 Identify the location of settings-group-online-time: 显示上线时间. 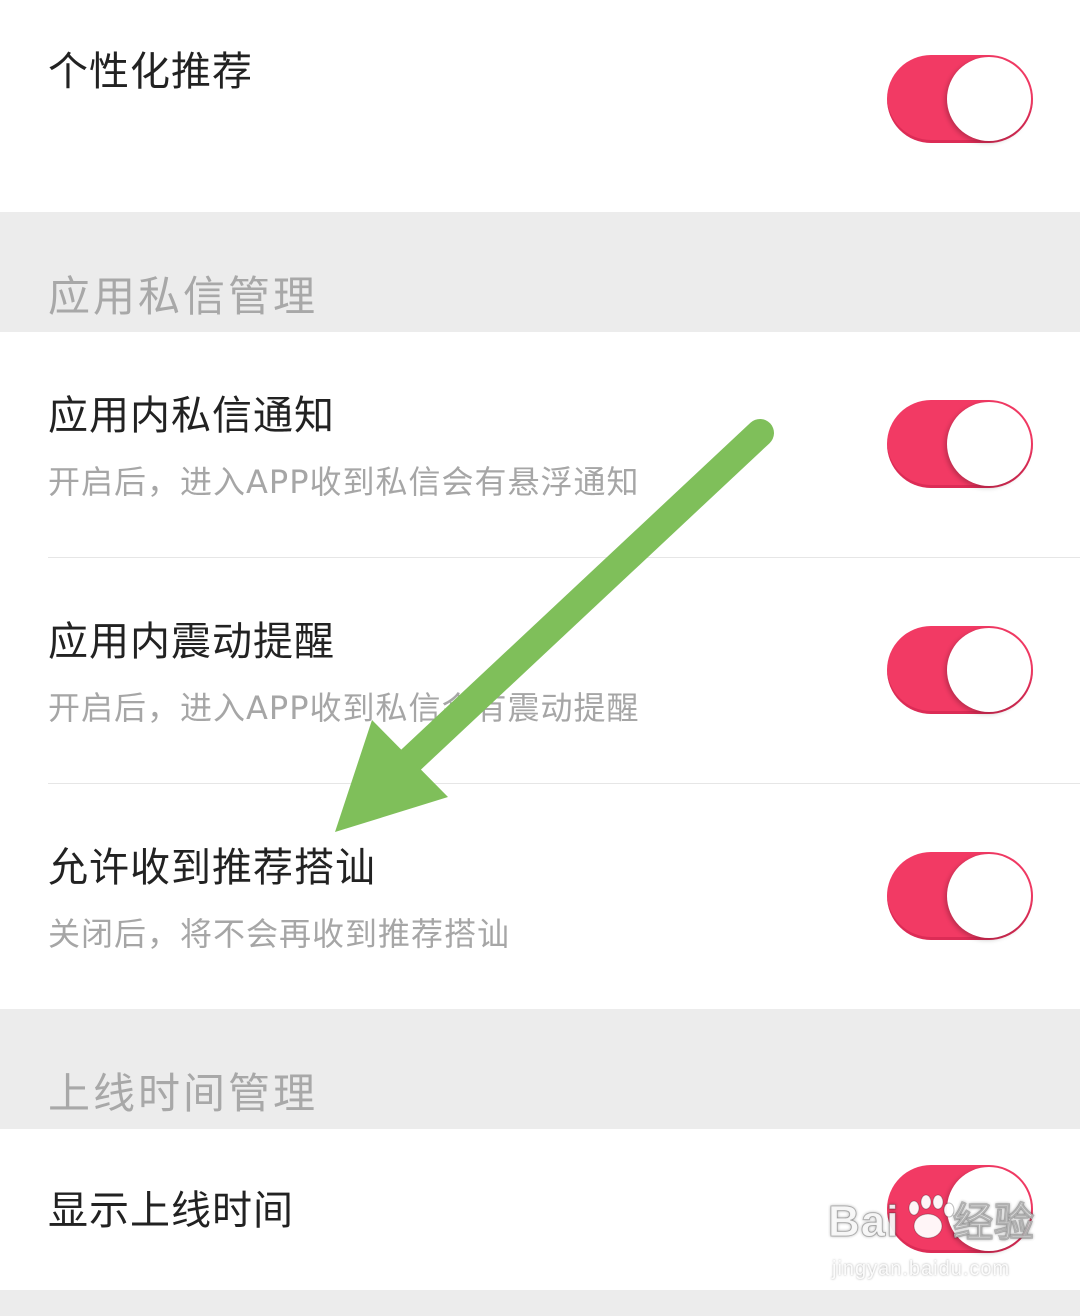
(540, 1209).